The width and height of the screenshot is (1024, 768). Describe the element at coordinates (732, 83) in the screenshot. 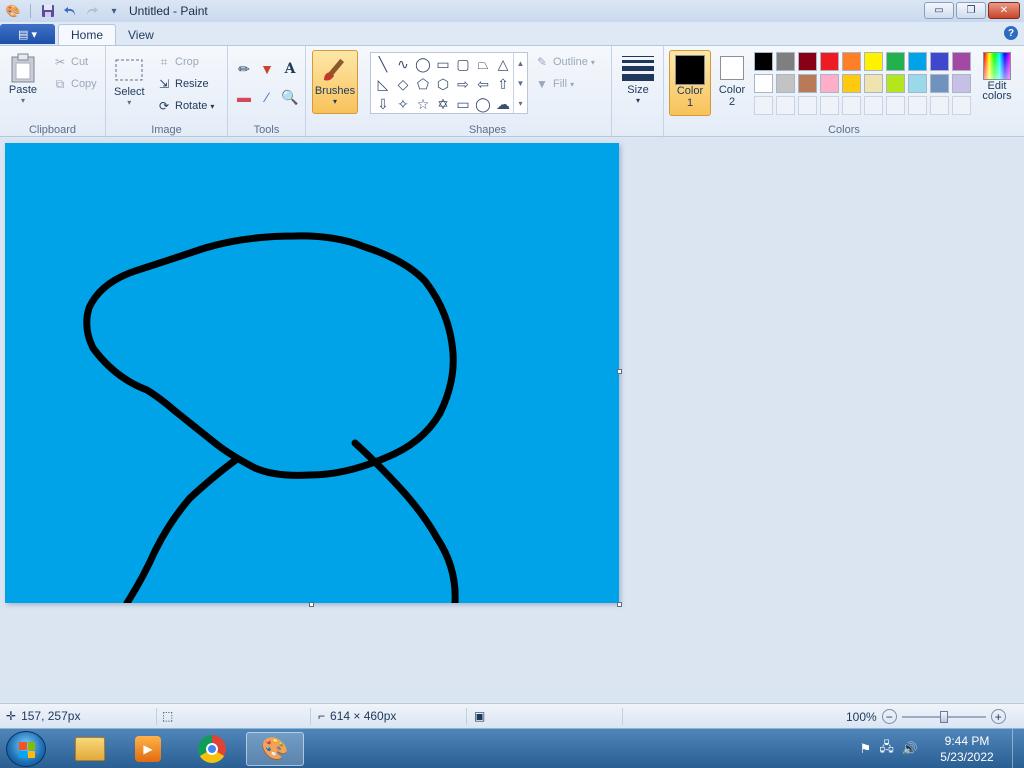

I see `color2-button: Color 2` at that location.